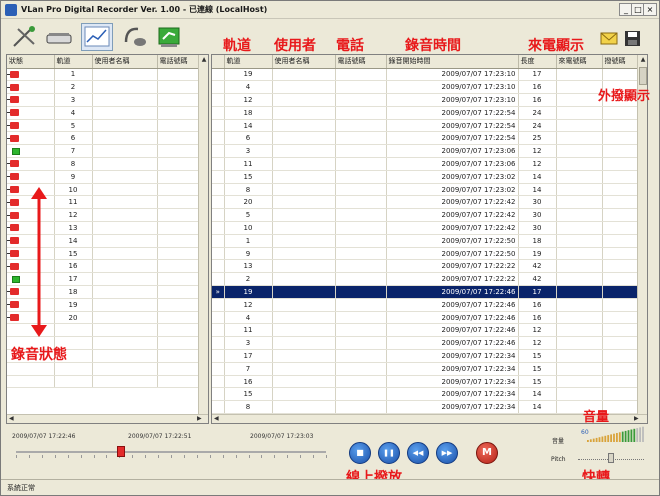  What do you see at coordinates (426, 113) in the screenshot?
I see `table-row: 18 2009/07/07 17:22:54 24` at bounding box center [426, 113].